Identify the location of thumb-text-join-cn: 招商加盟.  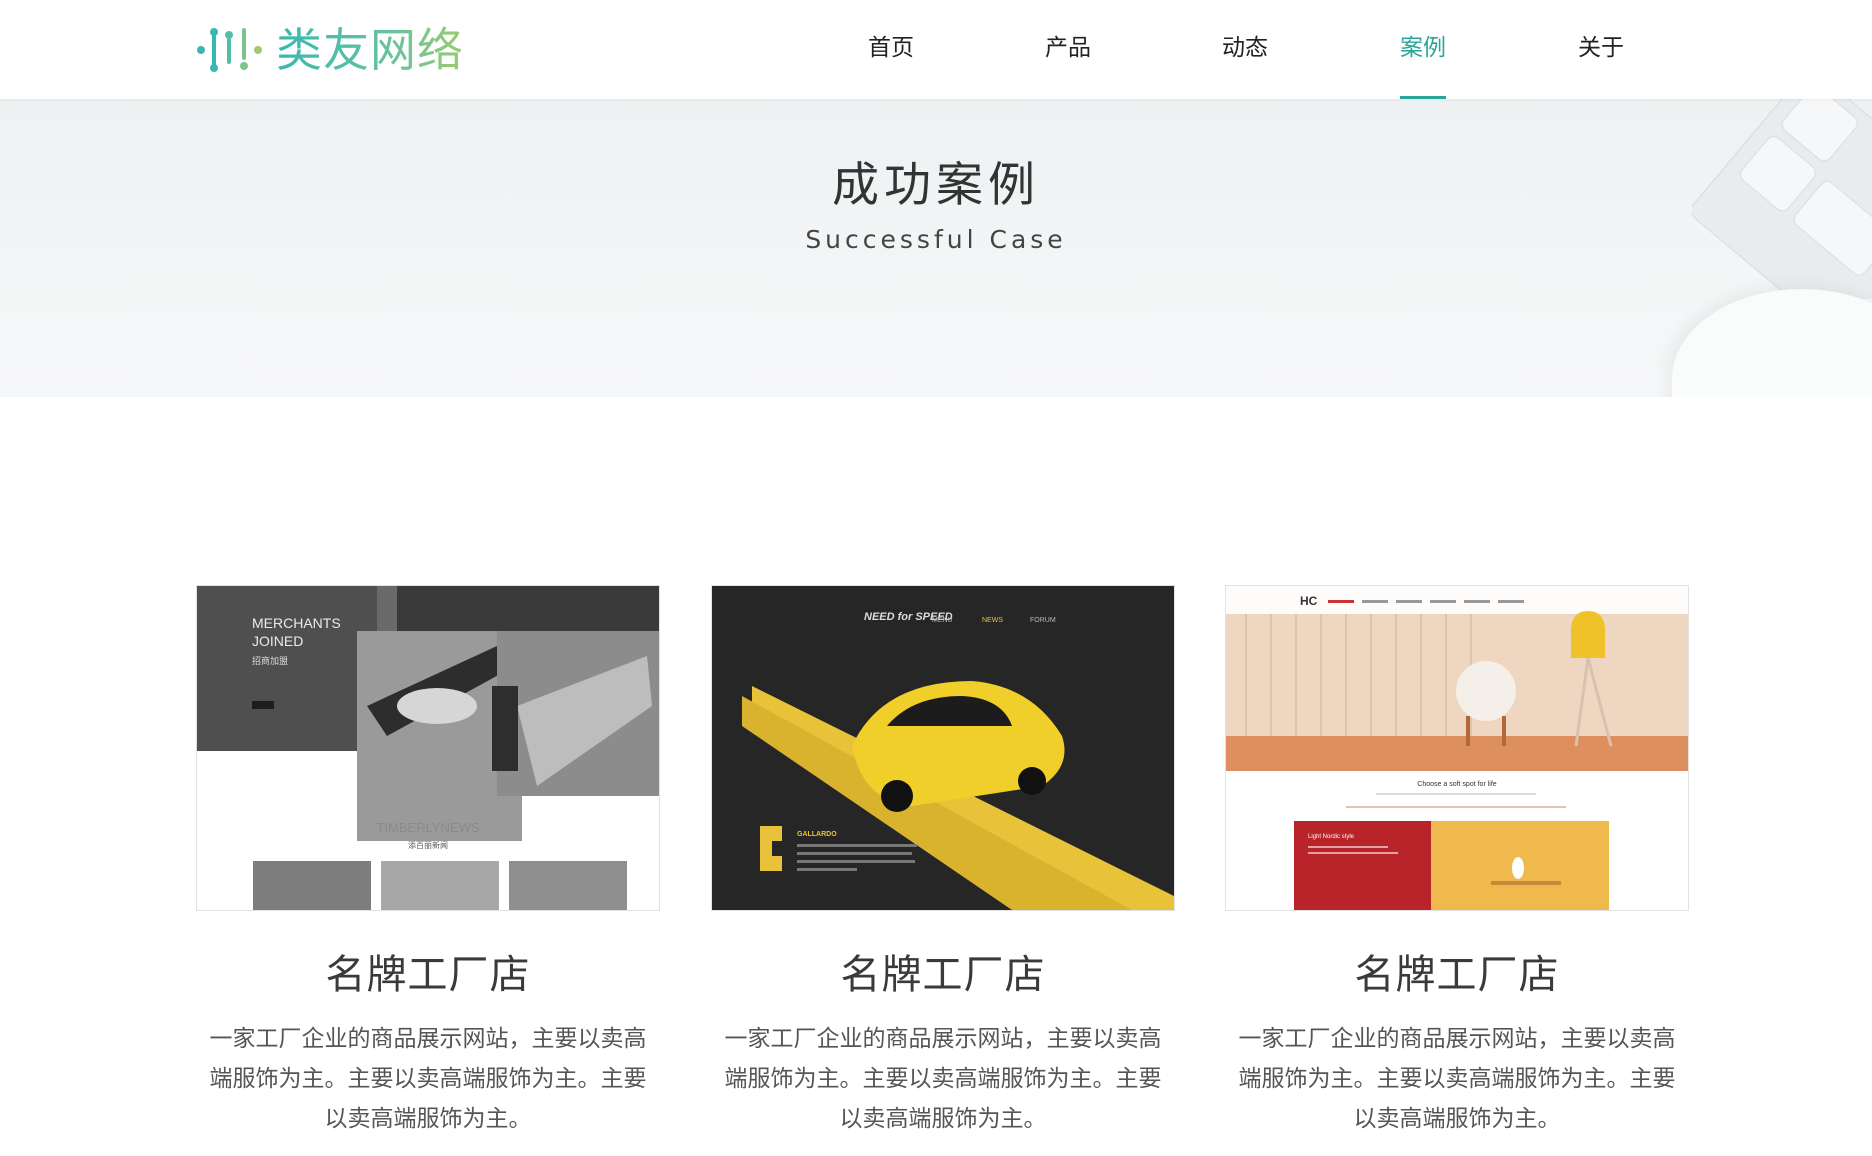
(270, 661).